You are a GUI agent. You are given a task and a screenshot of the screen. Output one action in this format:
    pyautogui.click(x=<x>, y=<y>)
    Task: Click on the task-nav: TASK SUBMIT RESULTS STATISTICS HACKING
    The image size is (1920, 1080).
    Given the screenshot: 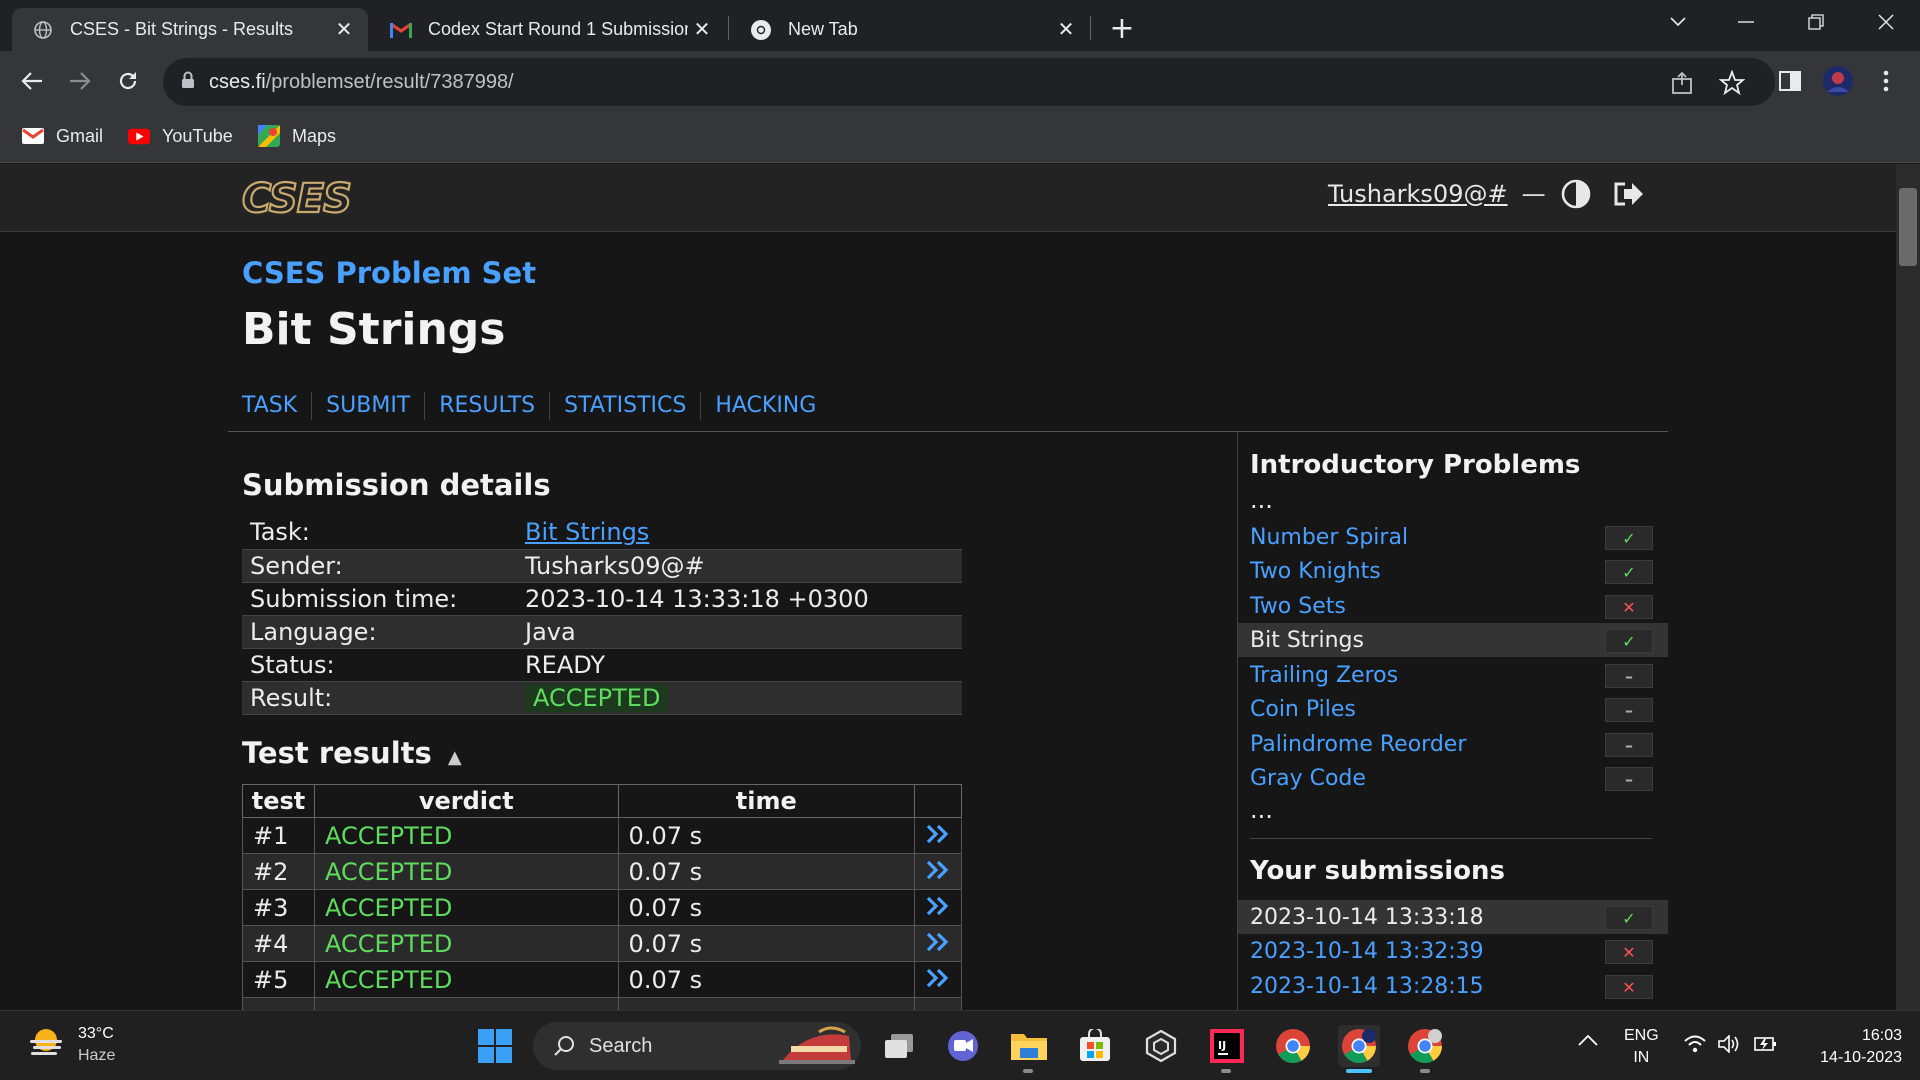 What is the action you would take?
    pyautogui.click(x=543, y=406)
    